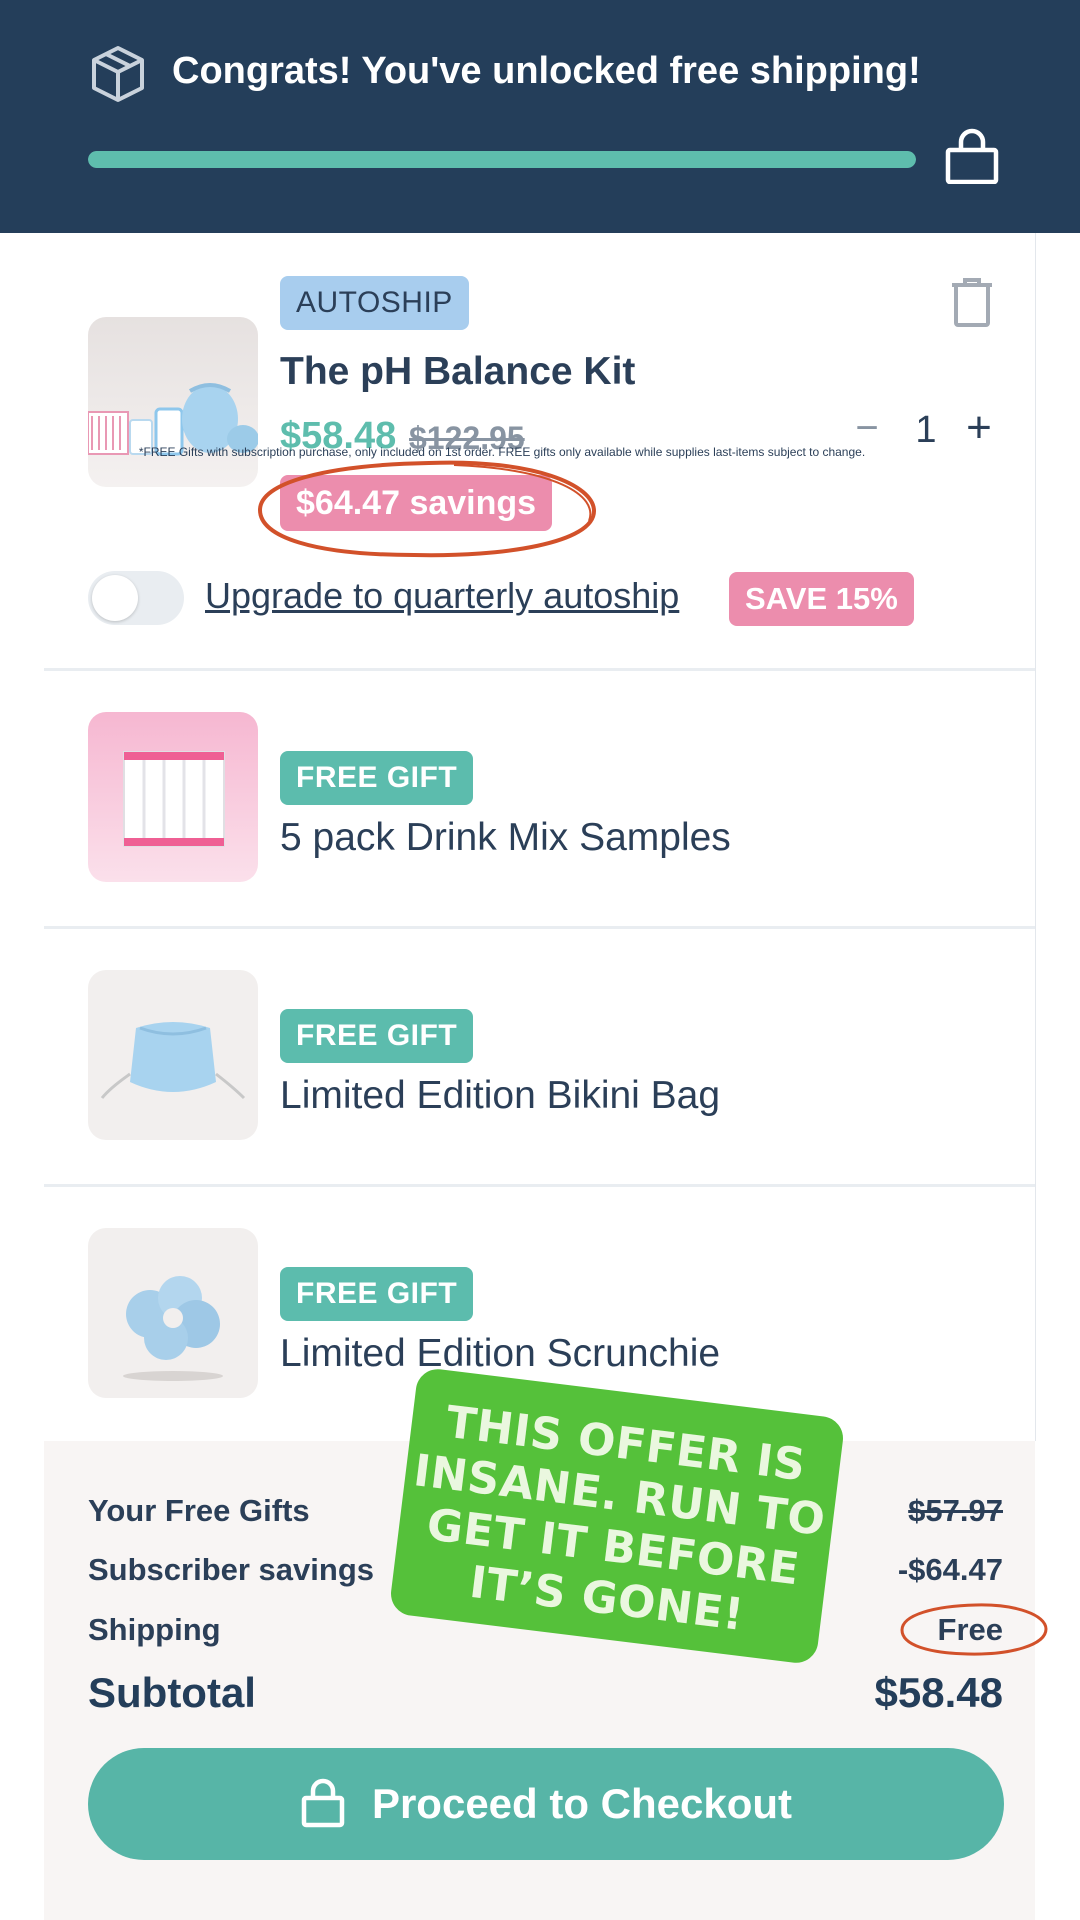 This screenshot has width=1080, height=1920. I want to click on checkout-label: Proceed to Checkout, so click(582, 1803).